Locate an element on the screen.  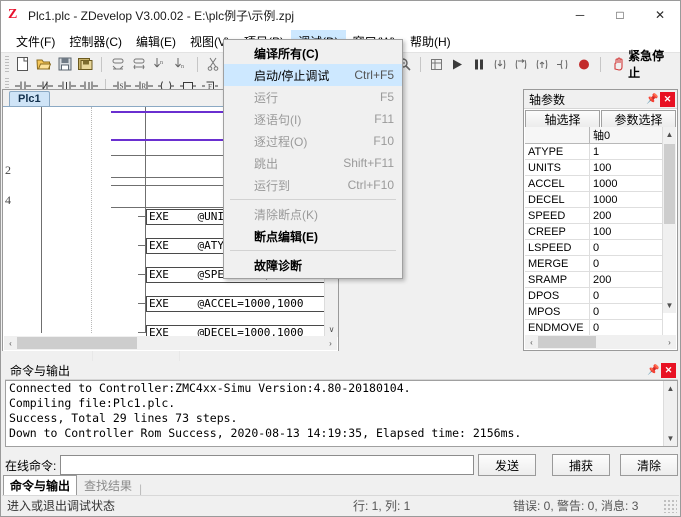
menu-item-label: 编译所有(C) is located at coordinates (286, 53).